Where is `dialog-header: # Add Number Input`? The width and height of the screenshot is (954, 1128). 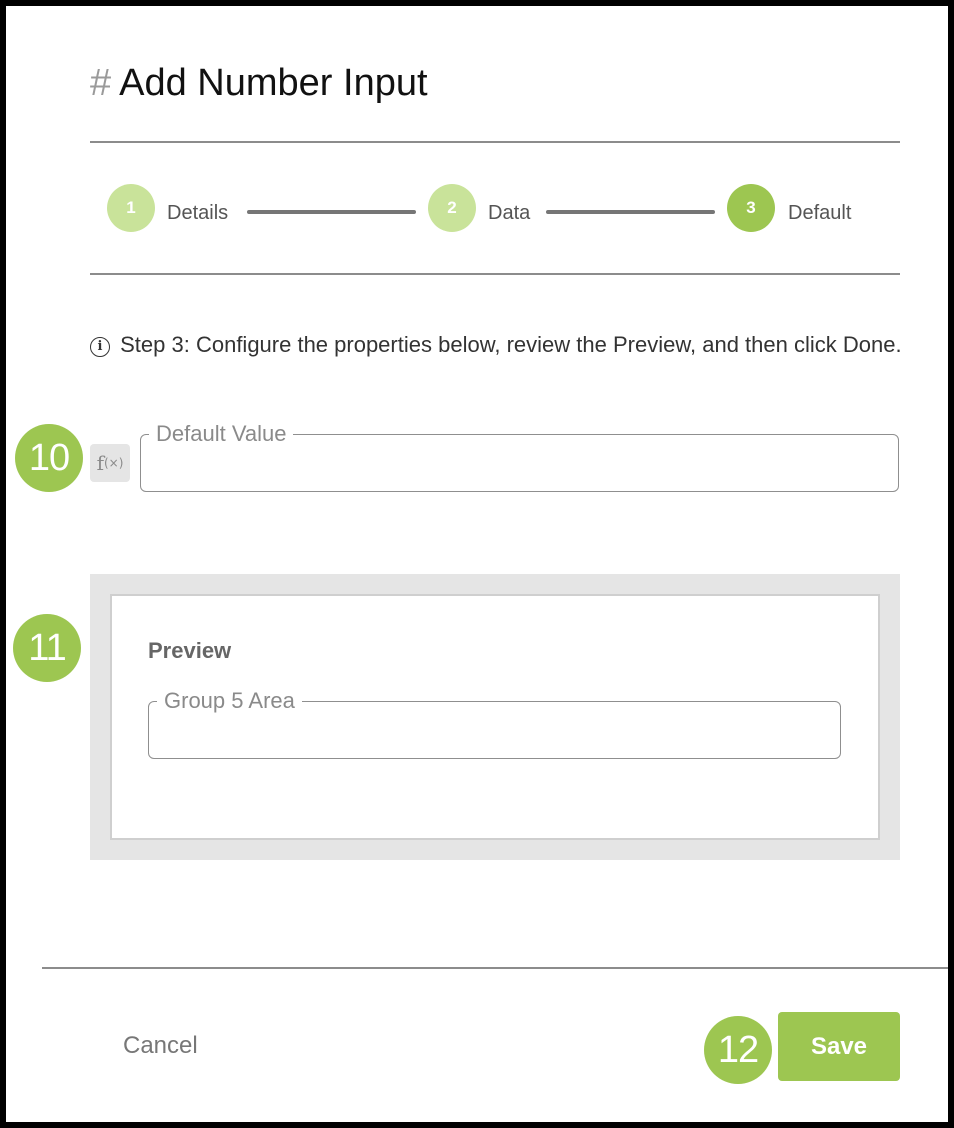 dialog-header: # Add Number Input is located at coordinates (259, 83).